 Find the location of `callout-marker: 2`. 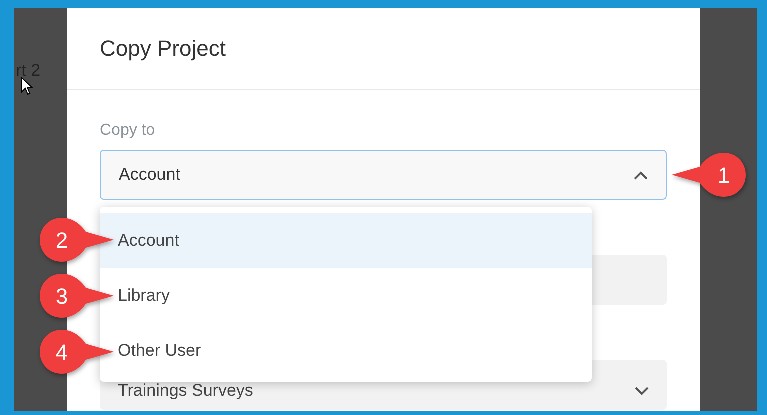

callout-marker: 2 is located at coordinates (76, 240).